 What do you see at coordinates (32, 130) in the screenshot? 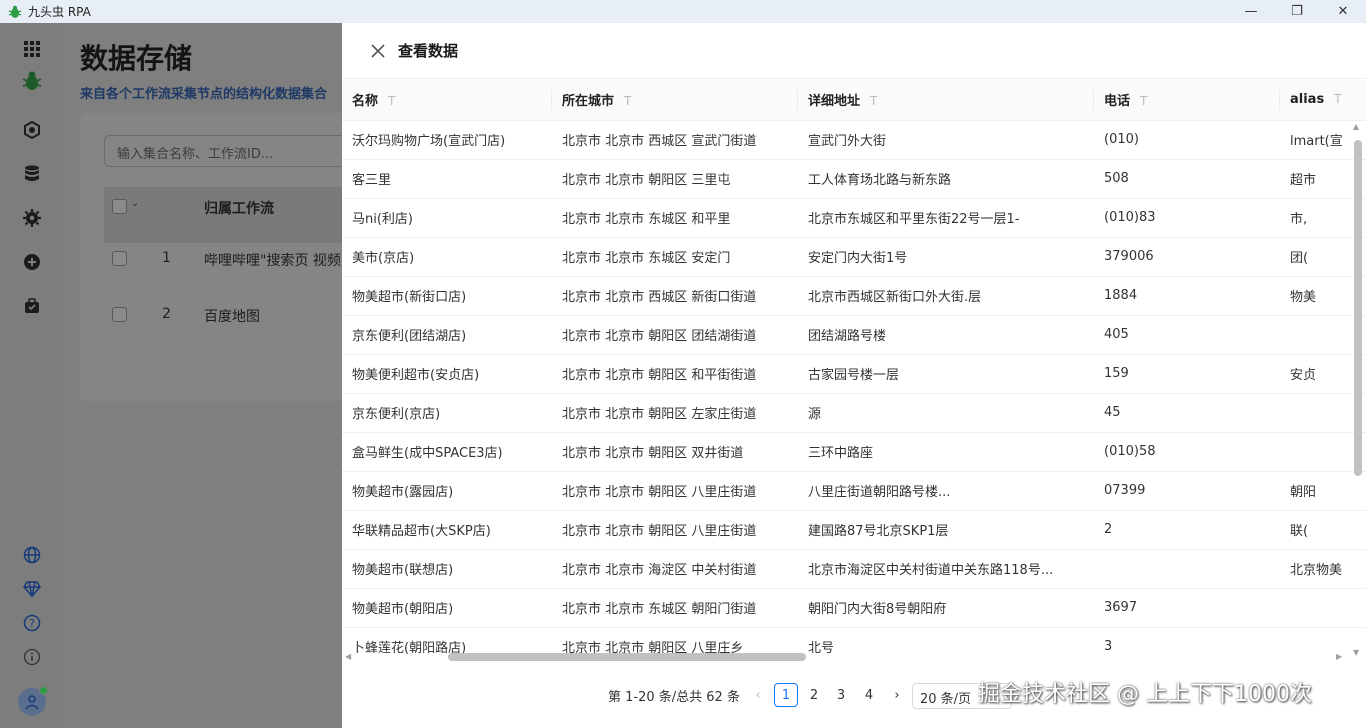
I see `workflow-icon` at bounding box center [32, 130].